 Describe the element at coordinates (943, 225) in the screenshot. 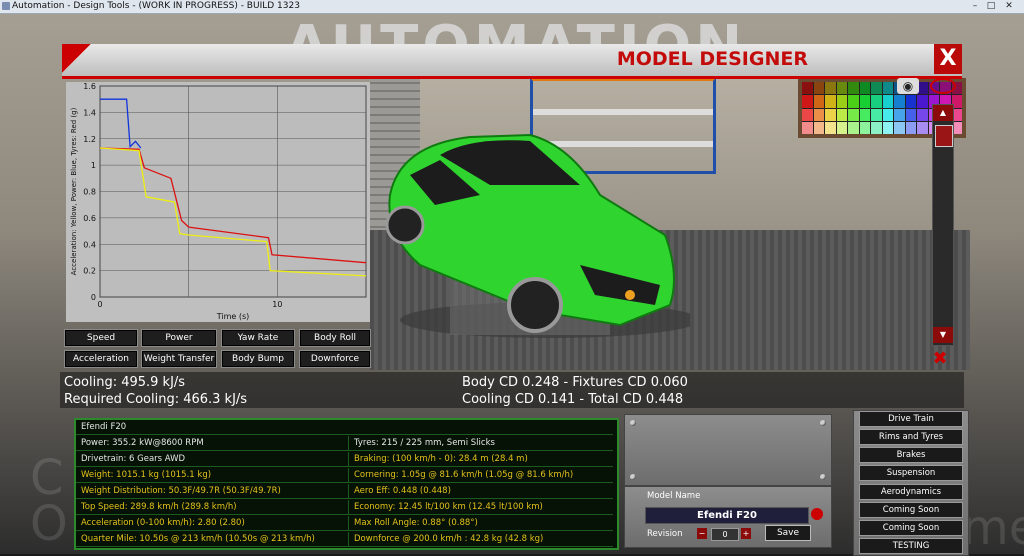

I see `zoom-scrollbar: ▲ ▼` at that location.